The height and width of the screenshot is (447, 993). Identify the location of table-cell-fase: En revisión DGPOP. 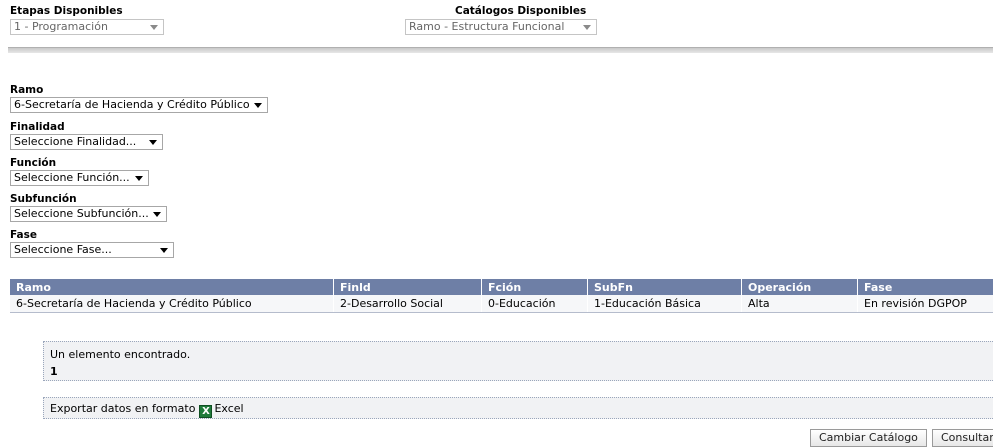
(925, 304).